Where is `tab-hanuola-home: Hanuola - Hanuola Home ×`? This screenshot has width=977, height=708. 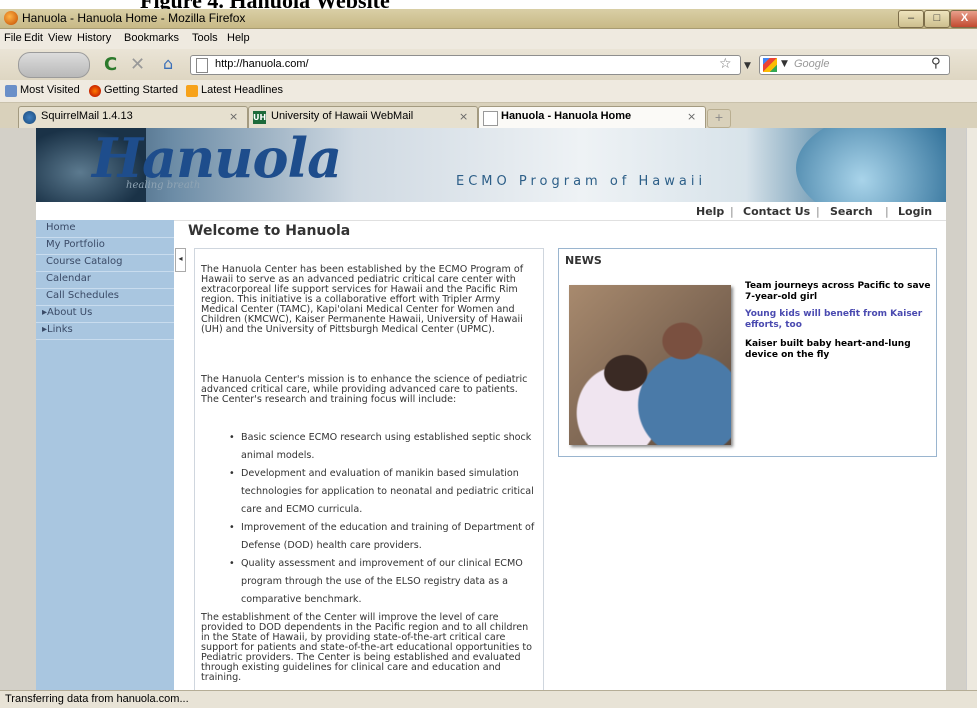
tab-hanuola-home: Hanuola - Hanuola Home × is located at coordinates (592, 117).